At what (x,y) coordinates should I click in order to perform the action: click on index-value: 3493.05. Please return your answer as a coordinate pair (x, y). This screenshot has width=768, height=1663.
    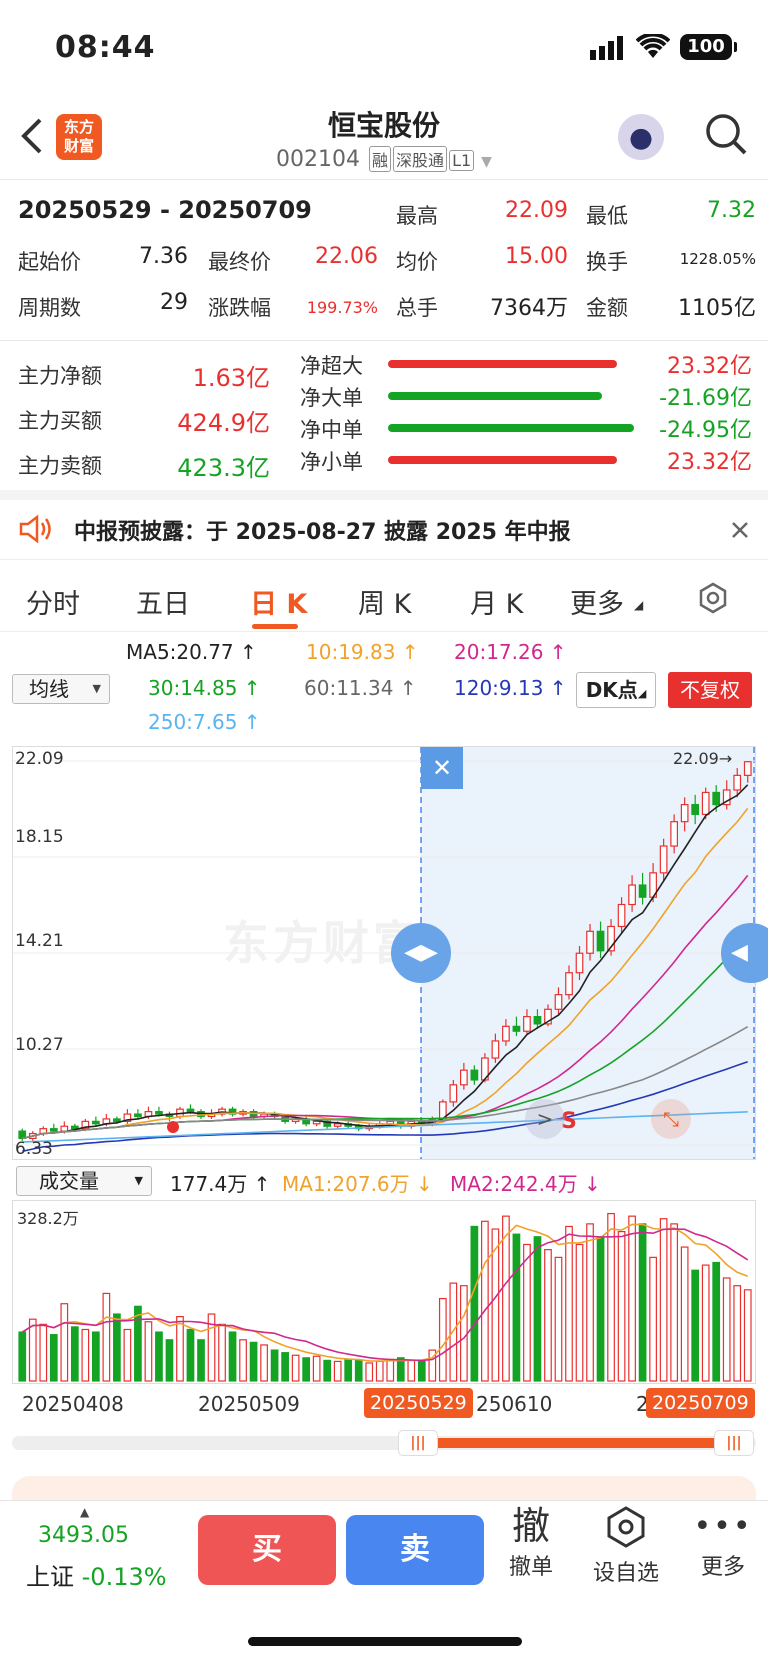
    Looking at the image, I should click on (83, 1535).